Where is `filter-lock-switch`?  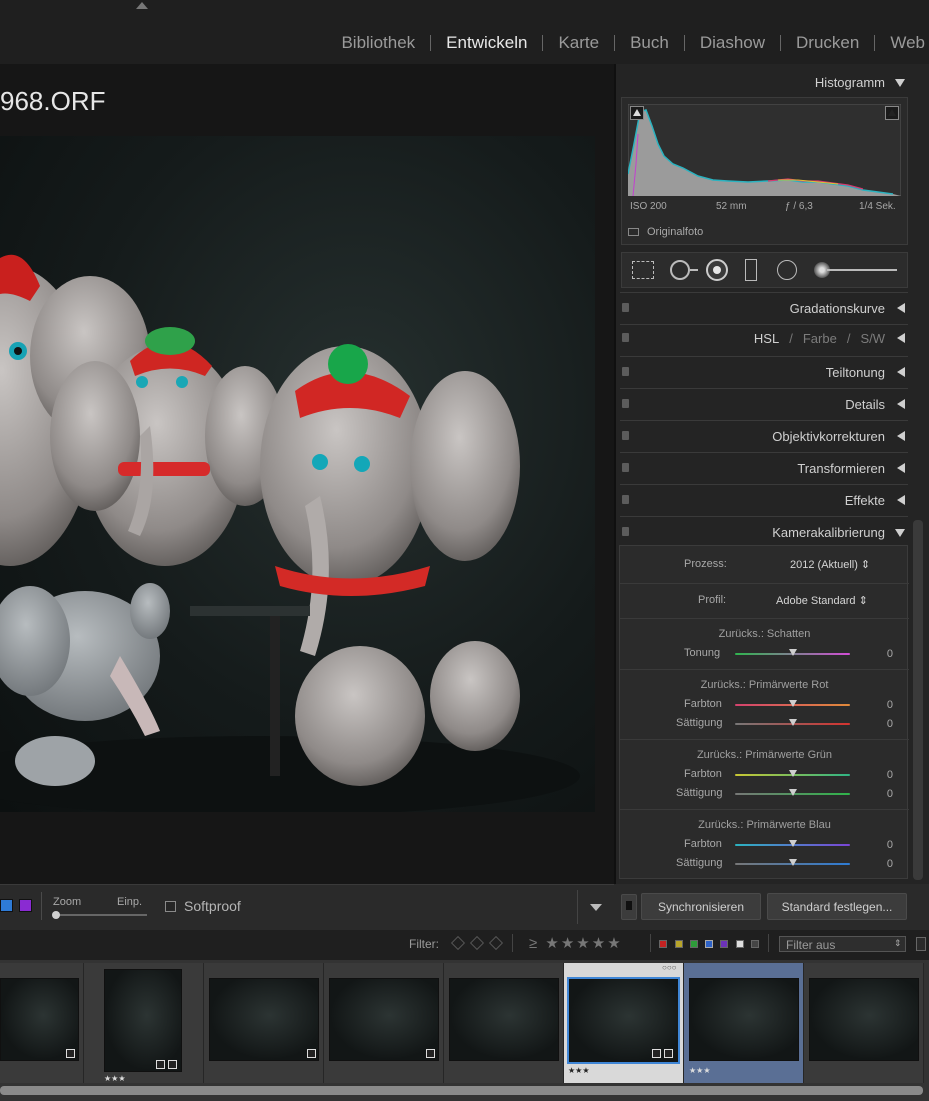
filter-lock-switch is located at coordinates (921, 944).